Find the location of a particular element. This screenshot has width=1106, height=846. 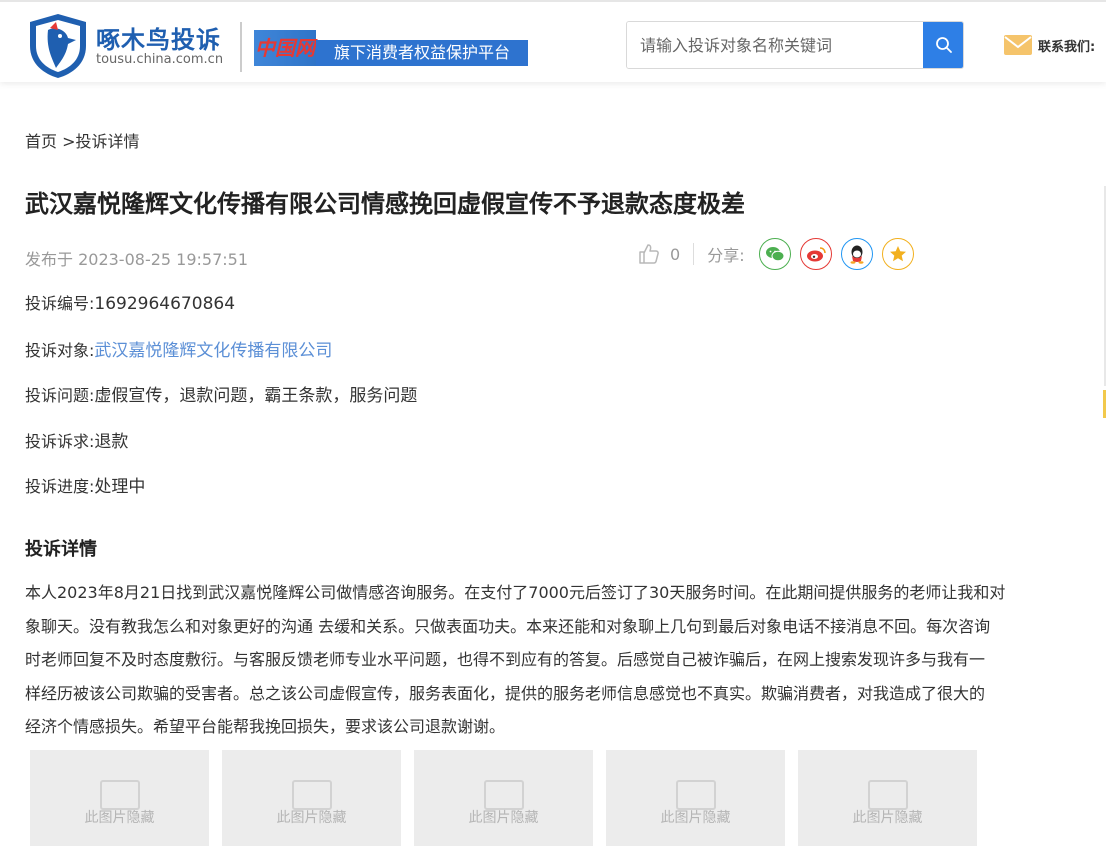

partner-logo: 中国网 is located at coordinates (285, 48).